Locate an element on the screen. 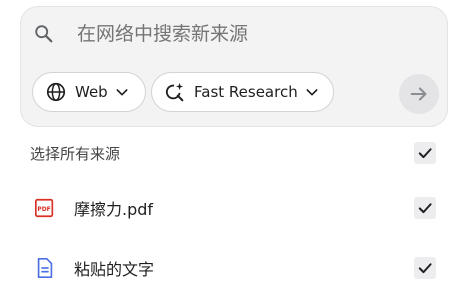  source-item-label: 粘贴的文字 is located at coordinates (114, 269).